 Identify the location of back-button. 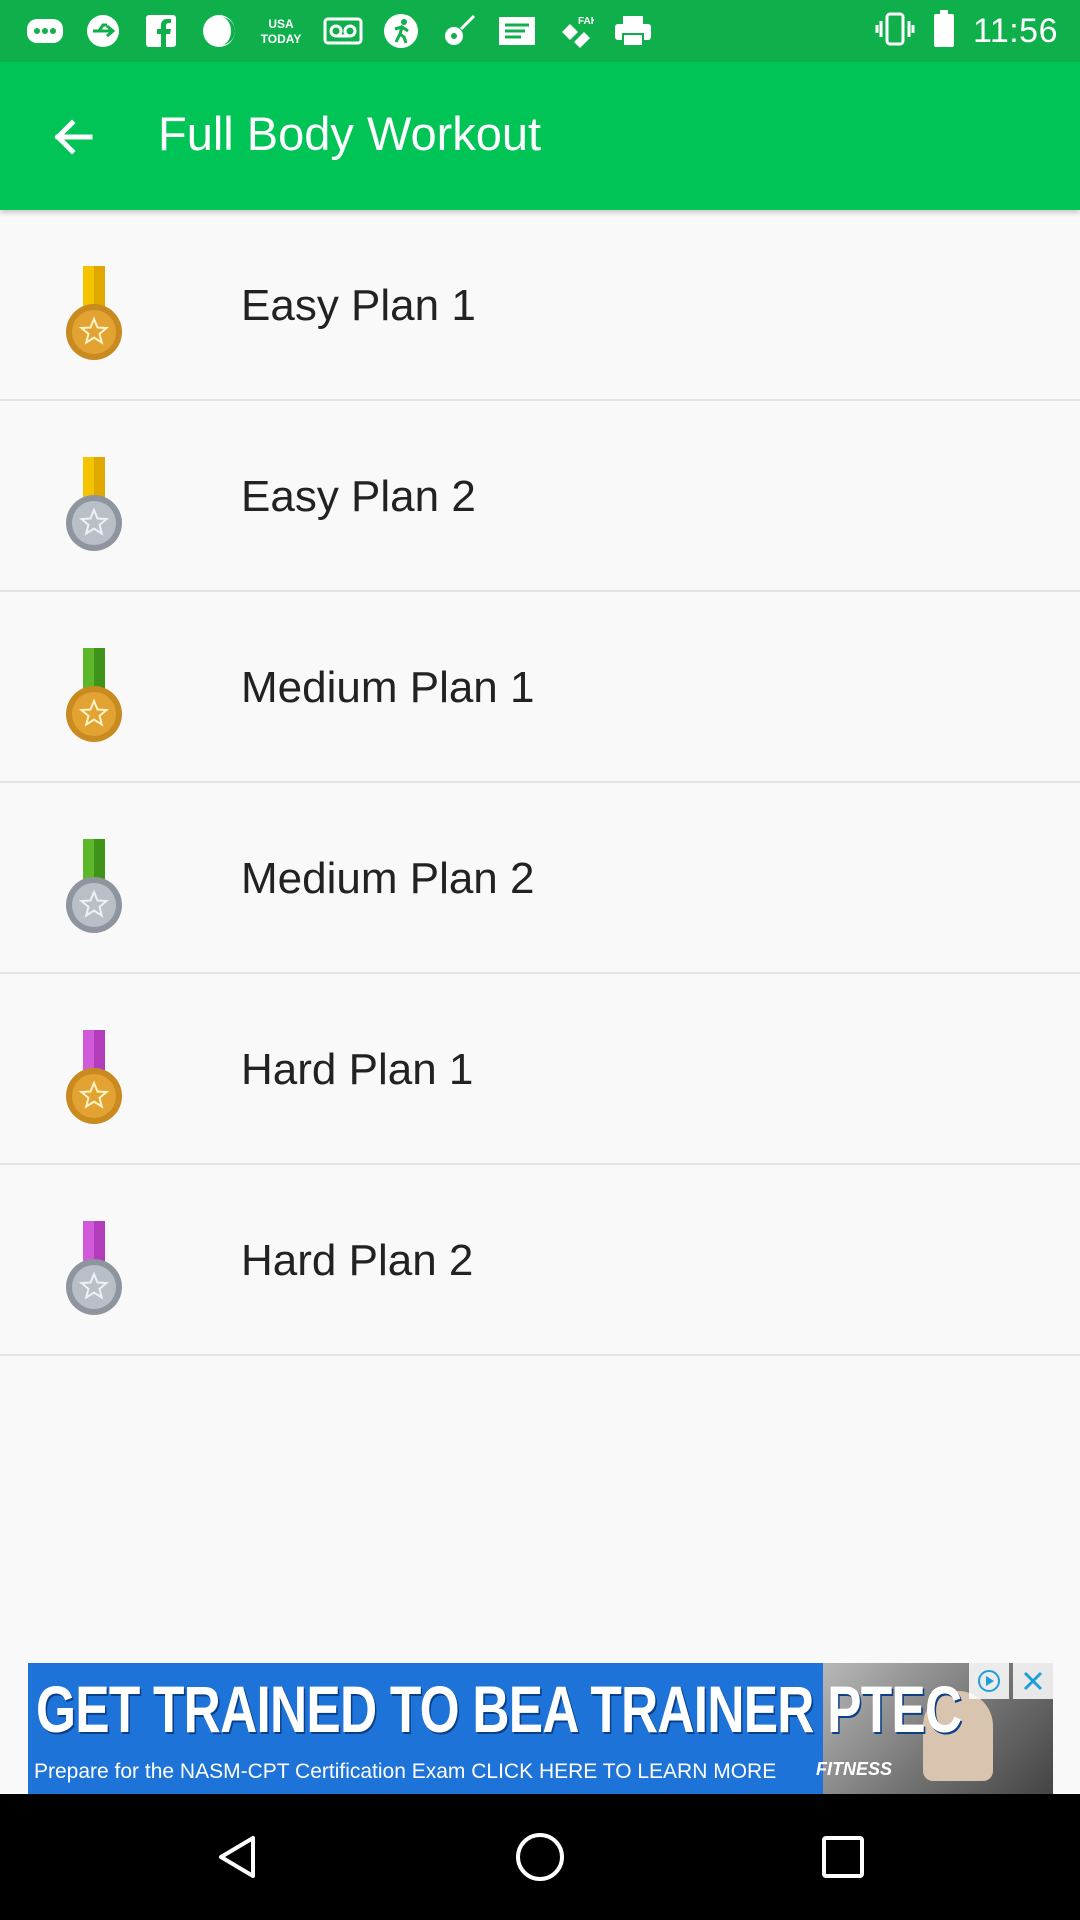
(73, 137).